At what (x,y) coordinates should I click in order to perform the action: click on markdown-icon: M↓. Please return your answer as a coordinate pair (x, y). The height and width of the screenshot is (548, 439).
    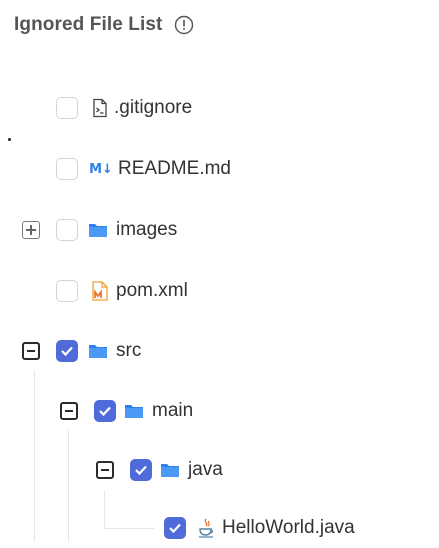
    Looking at the image, I should click on (101, 169).